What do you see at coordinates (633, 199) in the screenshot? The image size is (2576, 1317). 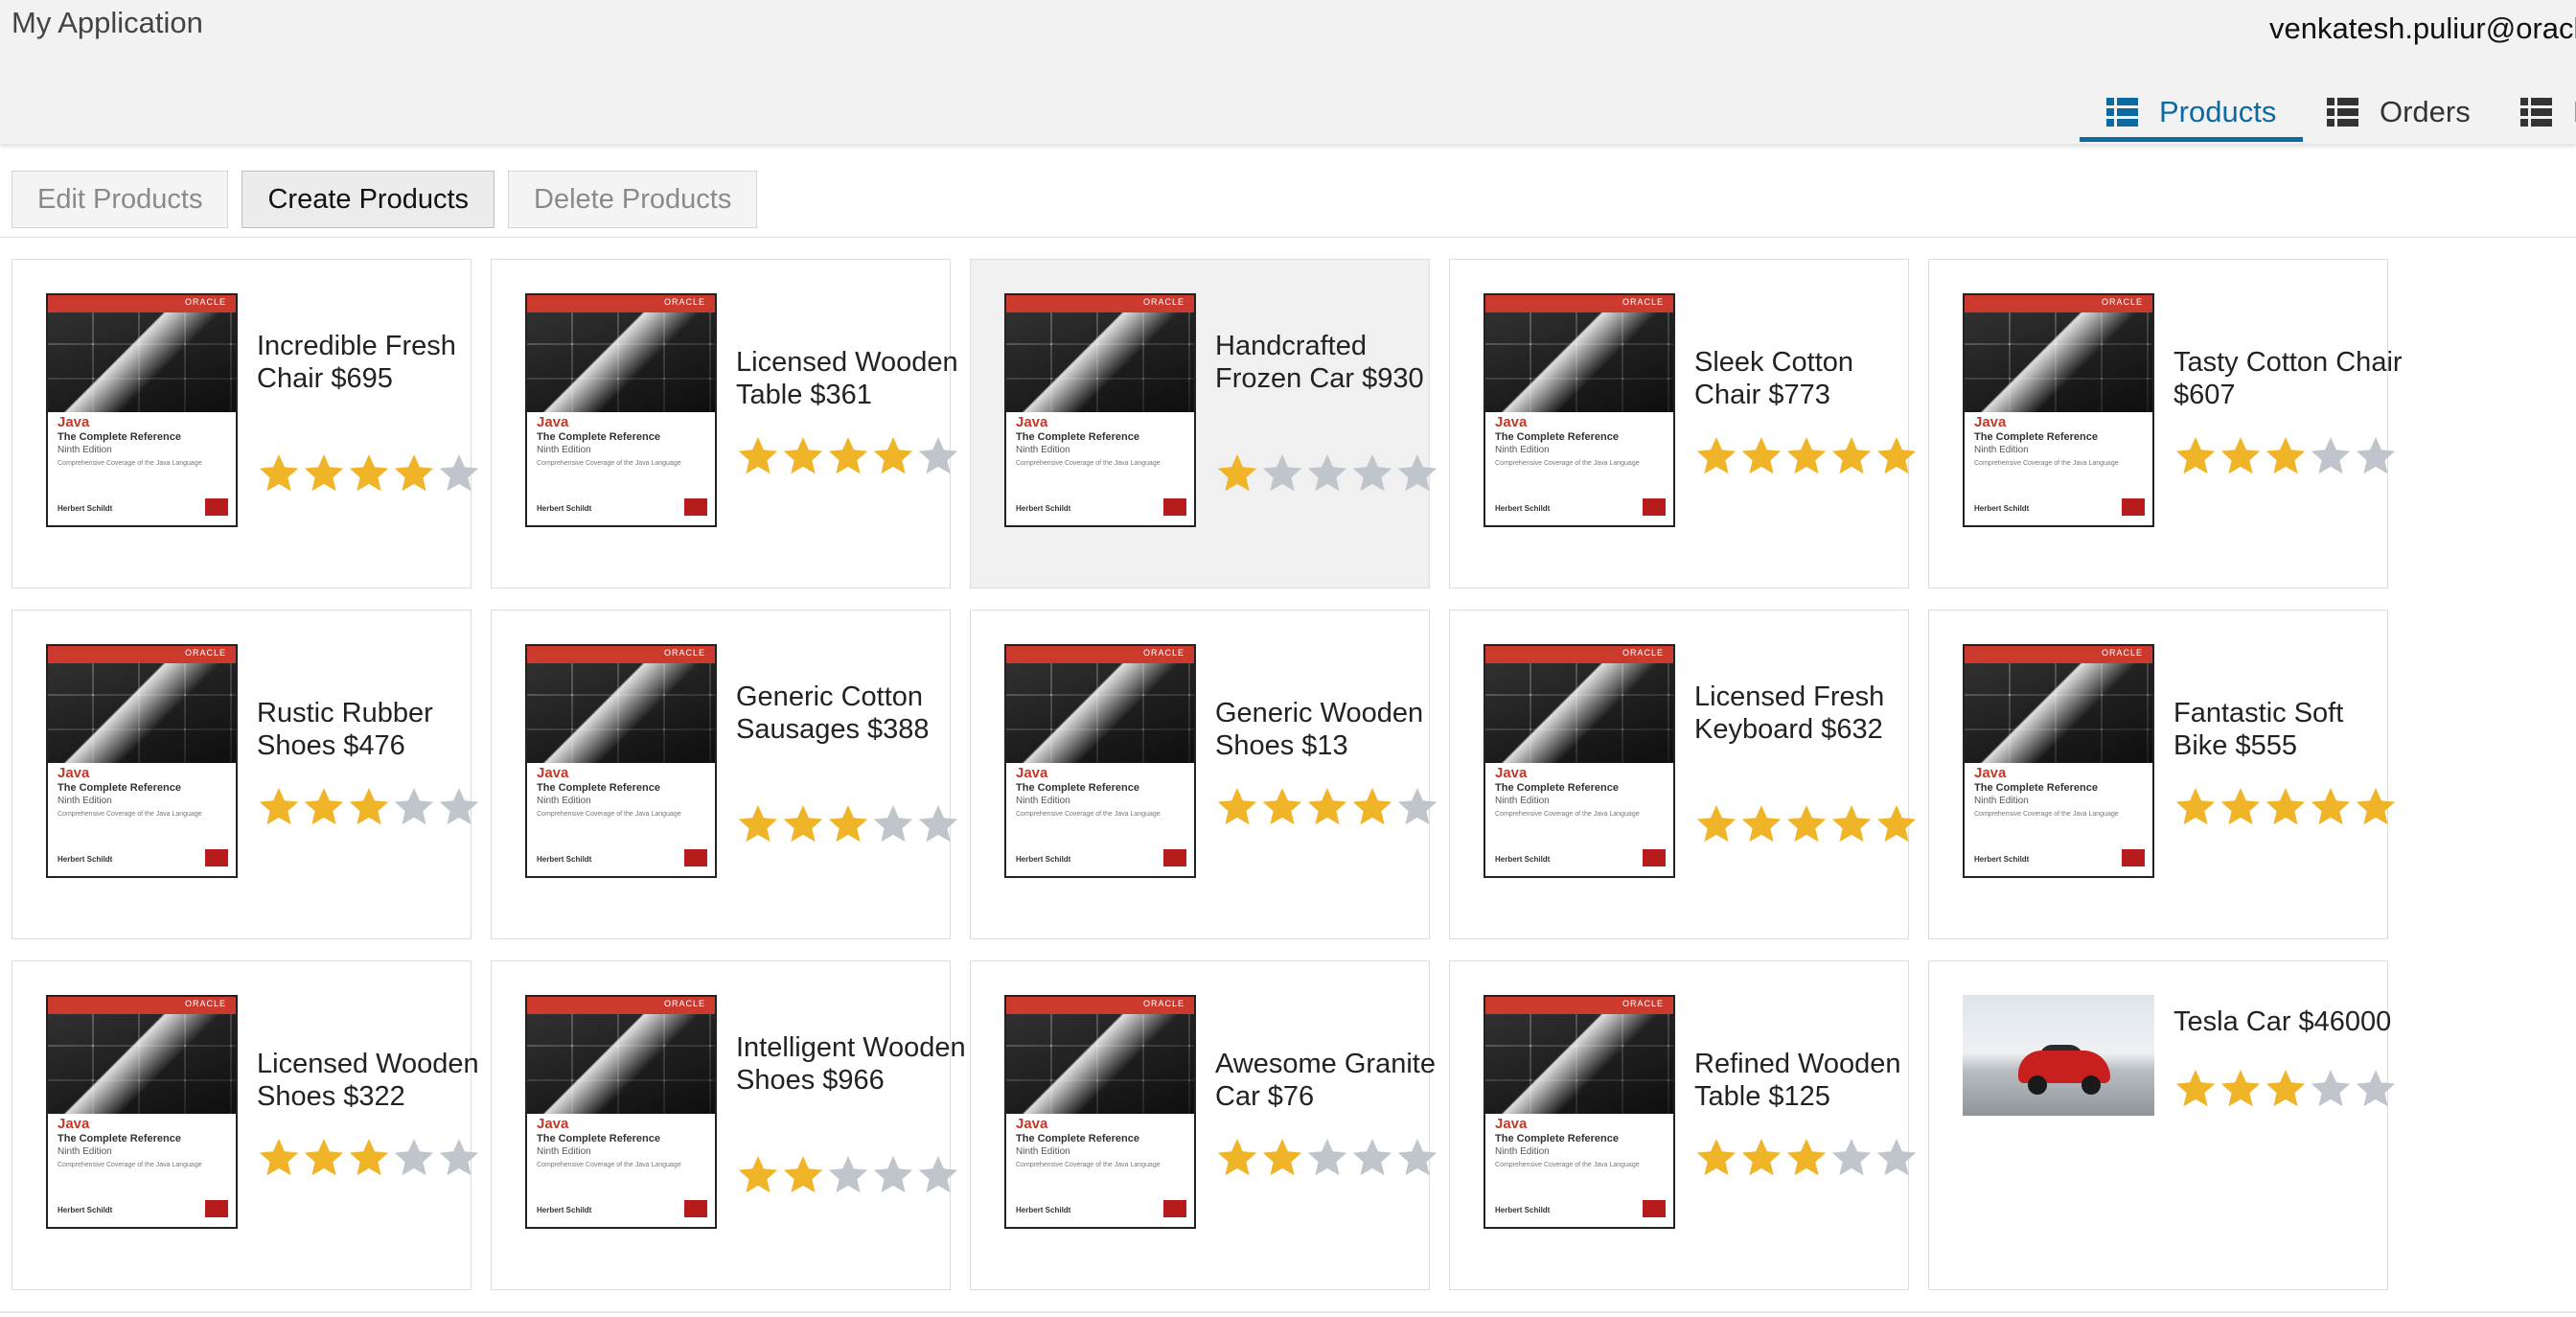 I see `delete-products-button: Delete Products` at bounding box center [633, 199].